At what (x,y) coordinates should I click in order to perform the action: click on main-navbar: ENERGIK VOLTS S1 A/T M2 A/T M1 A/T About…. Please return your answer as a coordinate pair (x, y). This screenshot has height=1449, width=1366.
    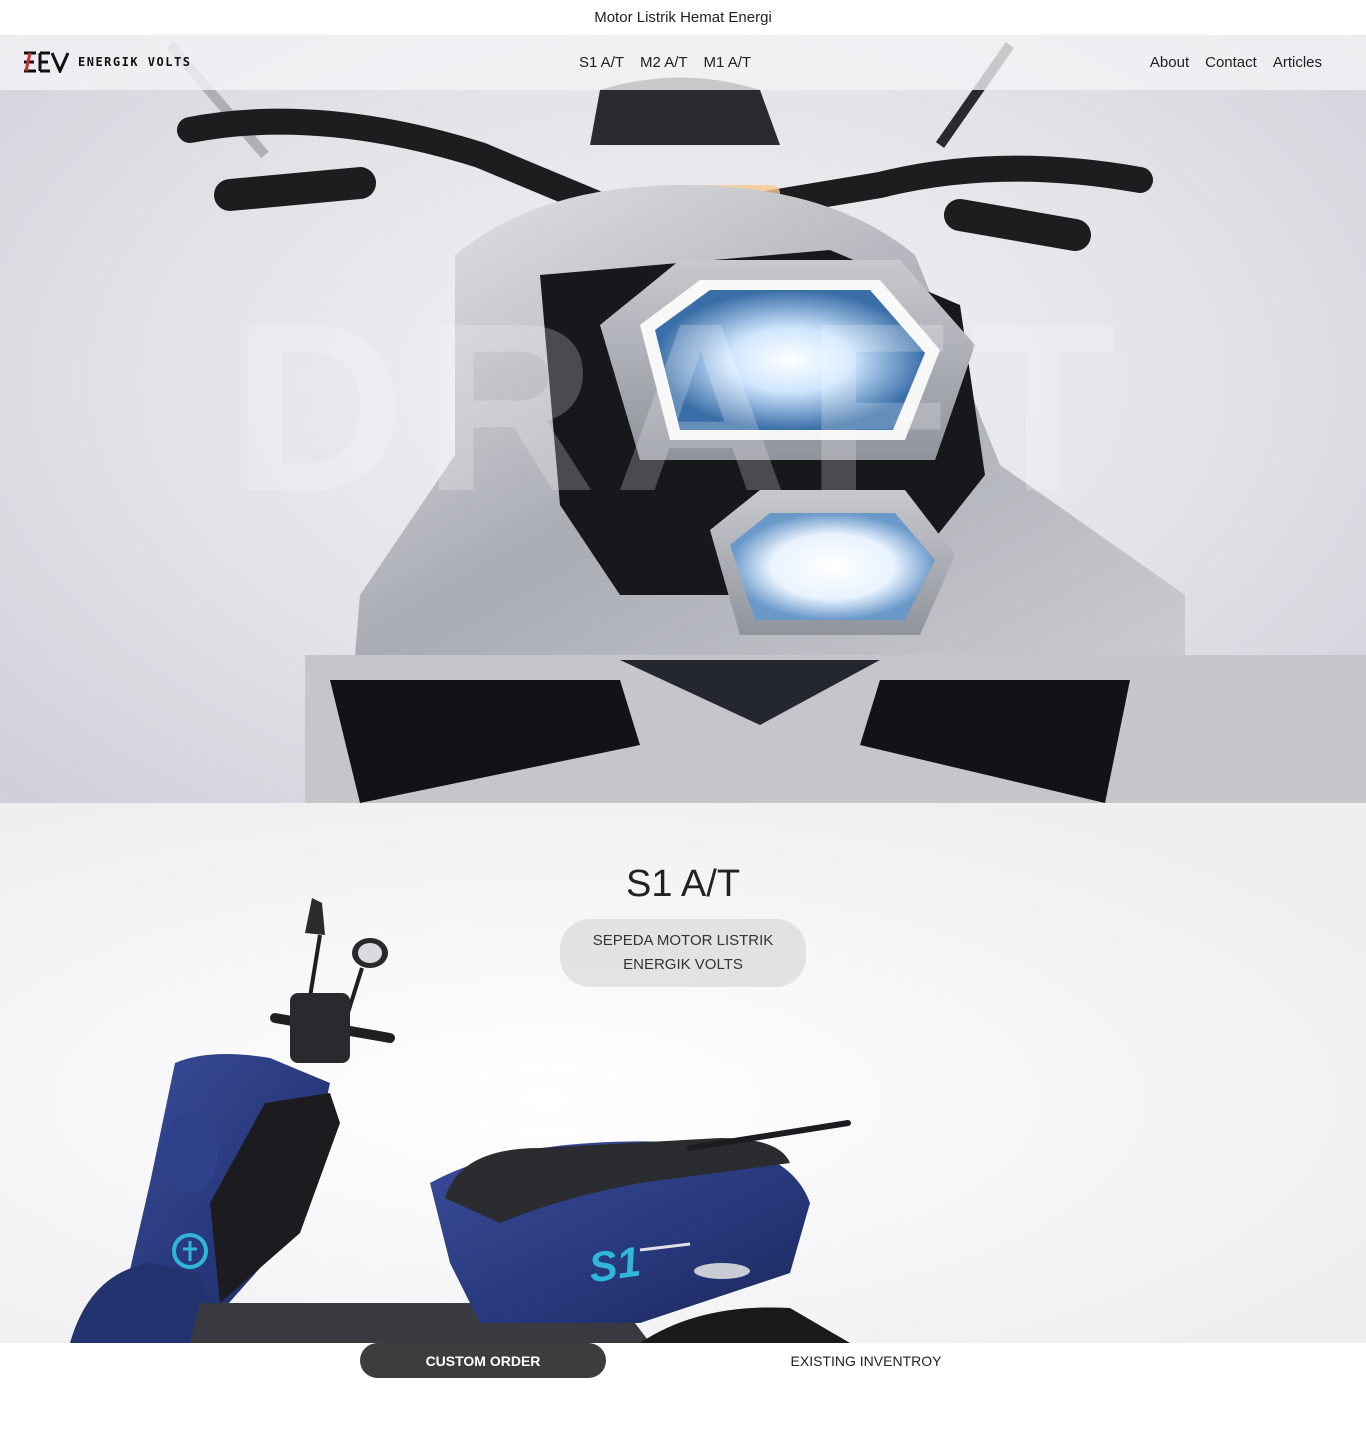
    Looking at the image, I should click on (683, 62).